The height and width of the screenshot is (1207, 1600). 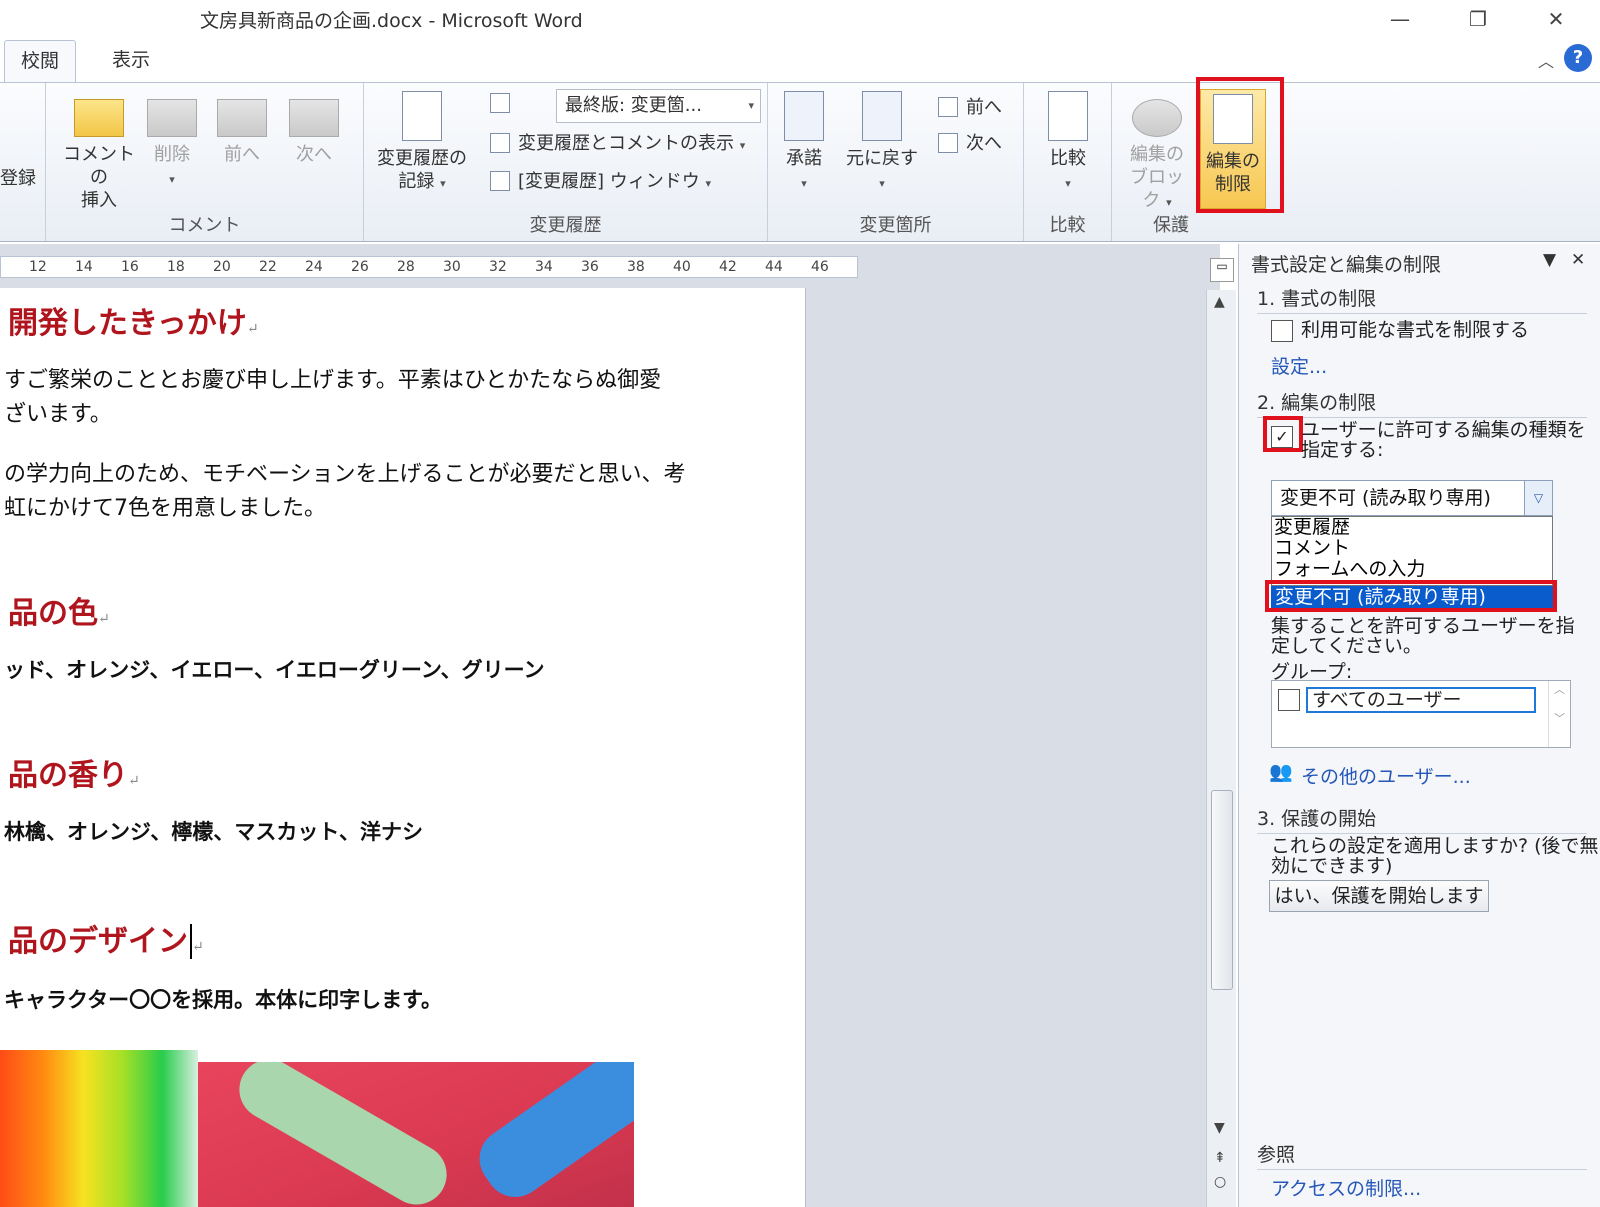 What do you see at coordinates (804, 116) in the screenshot?
I see `accept-icon` at bounding box center [804, 116].